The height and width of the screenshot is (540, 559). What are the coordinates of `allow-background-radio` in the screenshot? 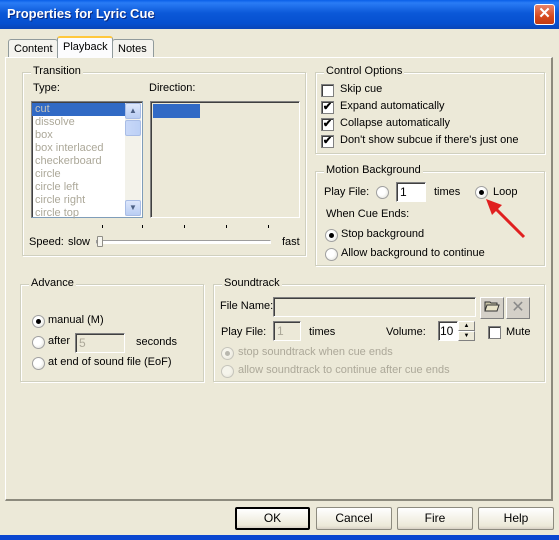 It's located at (331, 254).